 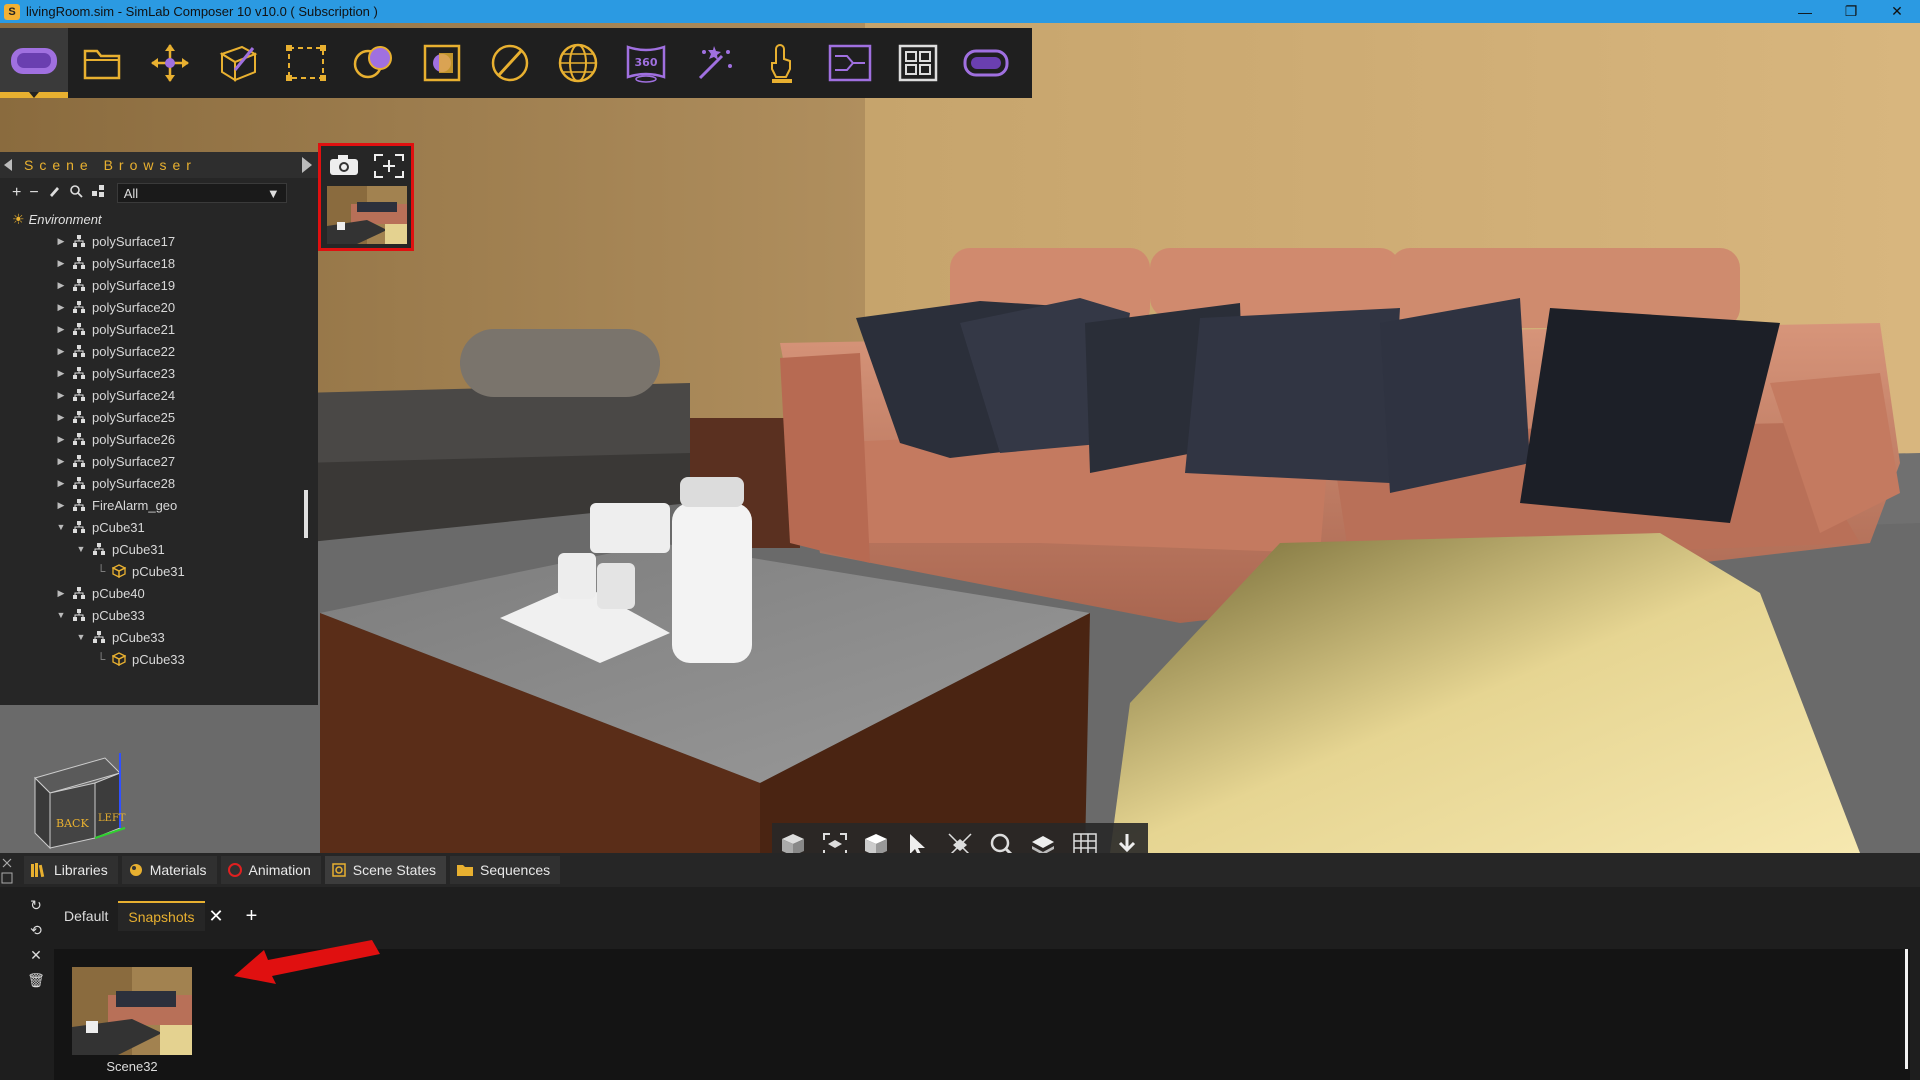 I want to click on vr-headset-icon, so click(x=34, y=61).